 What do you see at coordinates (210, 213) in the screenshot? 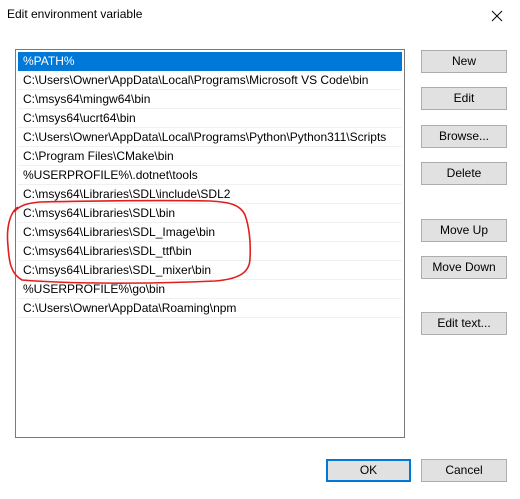
I see `list-item: C:\msys64\Libraries\SDL\bin` at bounding box center [210, 213].